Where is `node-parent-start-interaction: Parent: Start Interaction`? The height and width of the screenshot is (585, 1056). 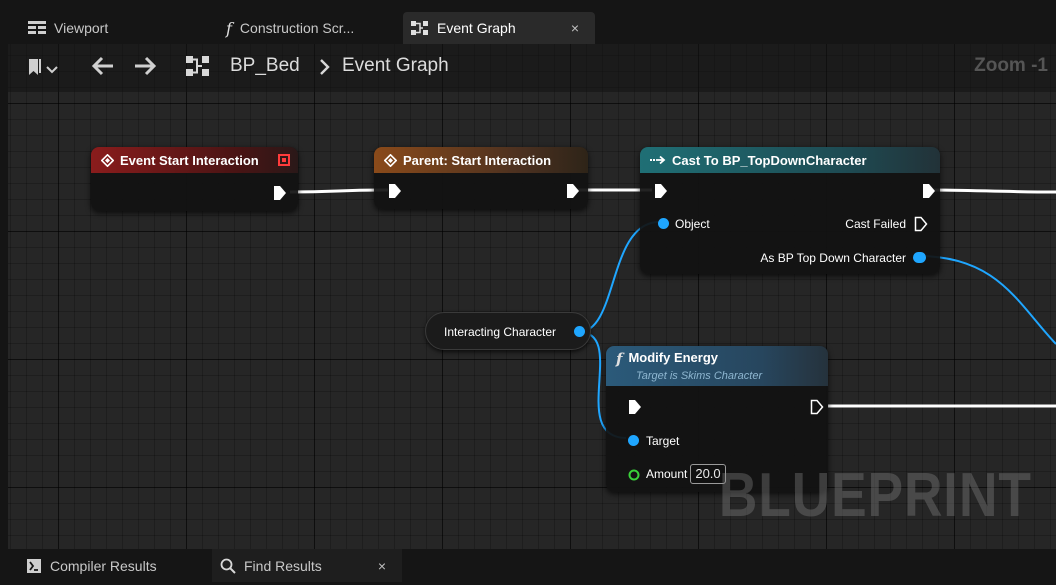 node-parent-start-interaction: Parent: Start Interaction is located at coordinates (481, 178).